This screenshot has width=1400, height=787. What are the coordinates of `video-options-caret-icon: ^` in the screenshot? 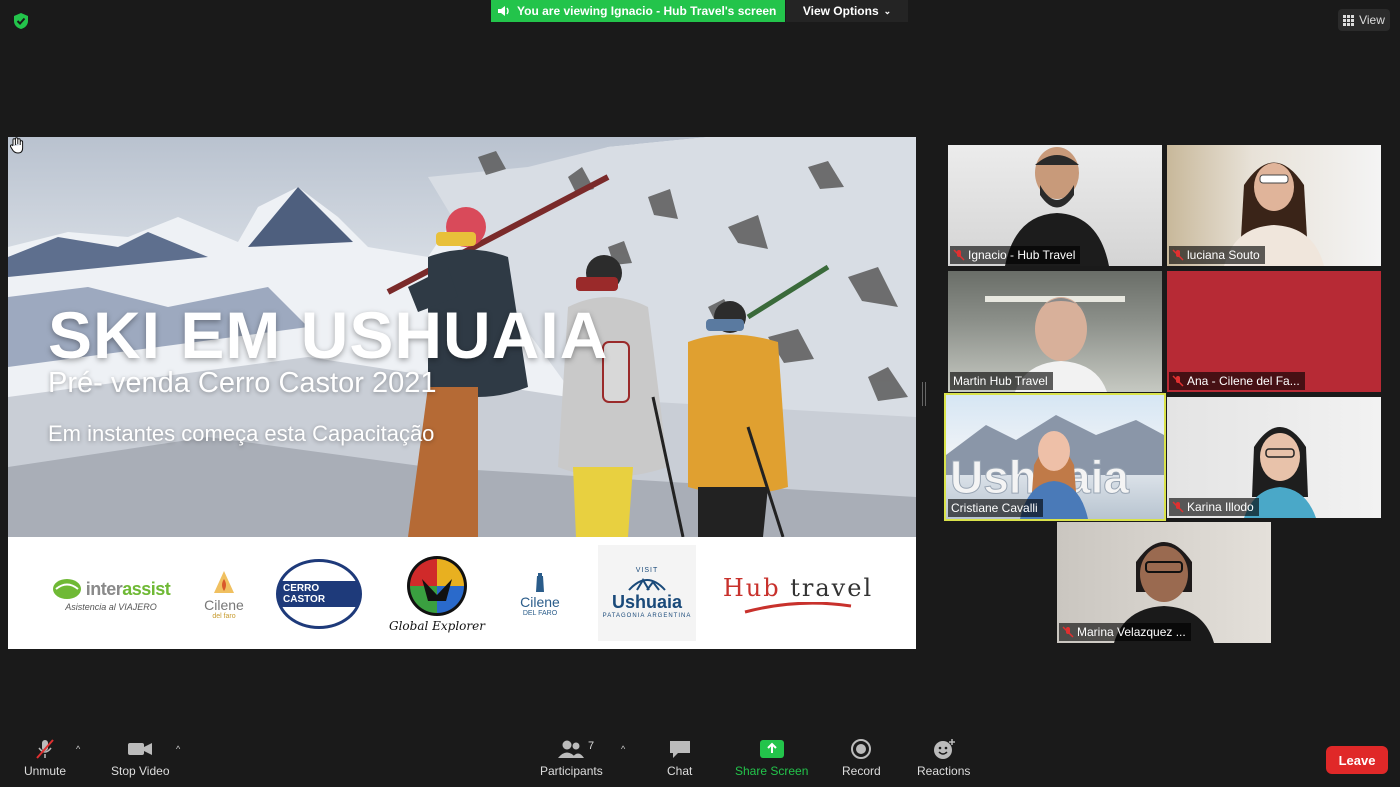 It's located at (178, 749).